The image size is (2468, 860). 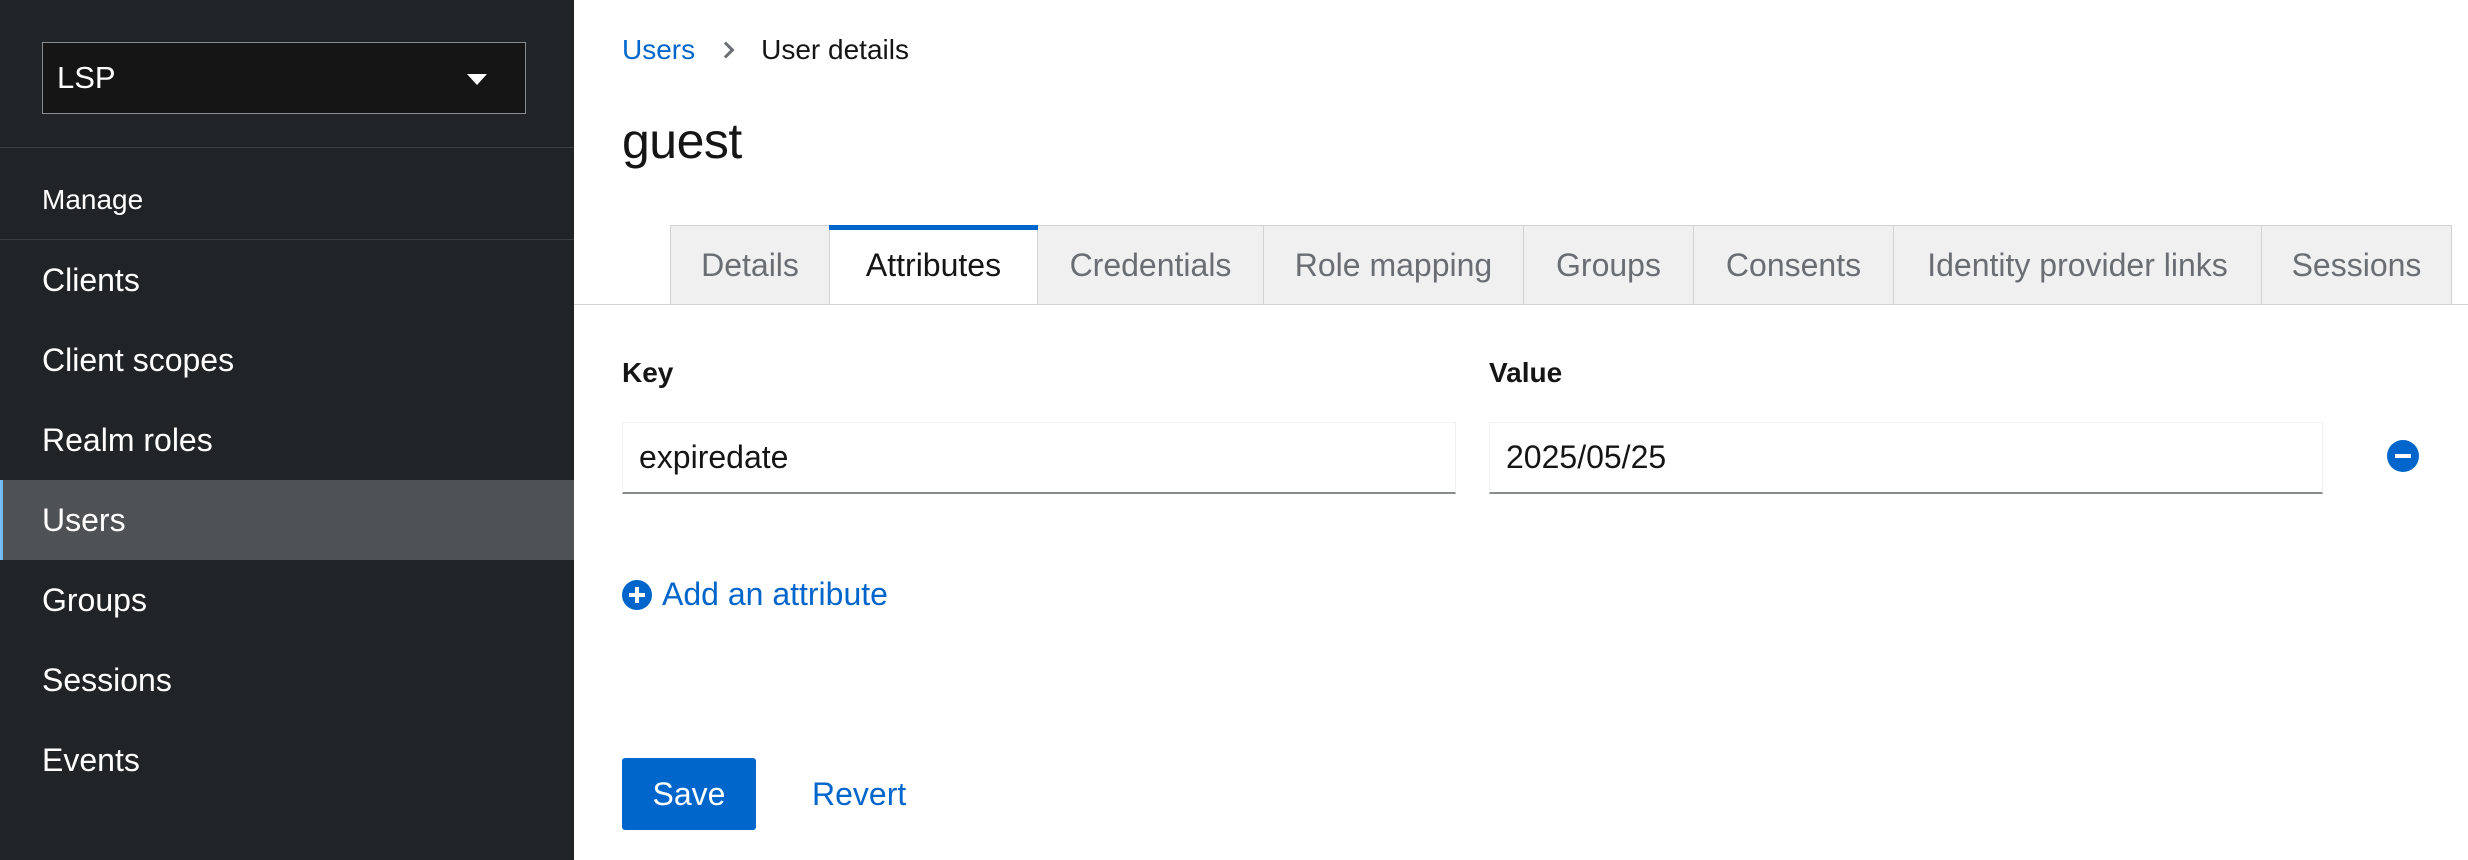 What do you see at coordinates (750, 265) in the screenshot?
I see `tab-details: Details` at bounding box center [750, 265].